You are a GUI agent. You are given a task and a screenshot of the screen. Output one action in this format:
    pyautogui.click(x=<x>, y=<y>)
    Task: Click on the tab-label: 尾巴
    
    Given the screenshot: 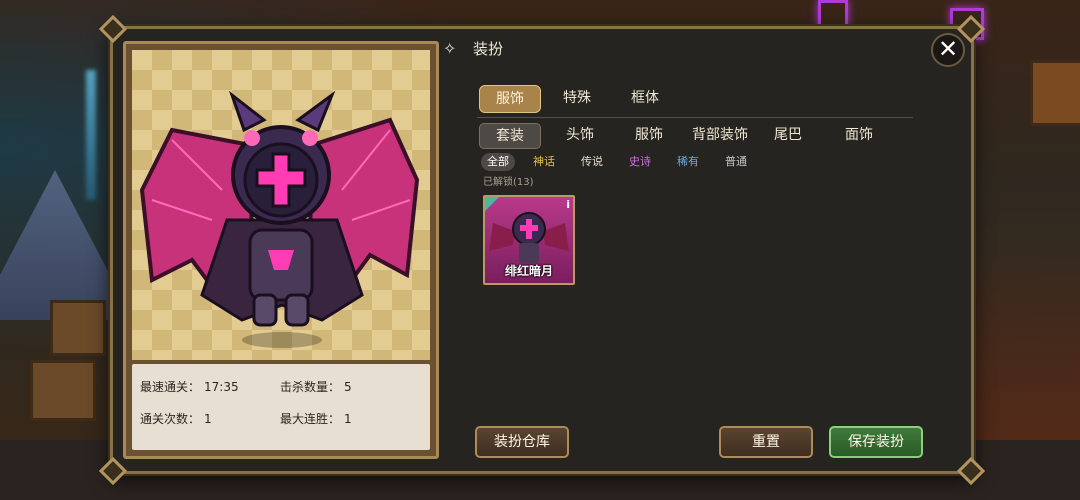 What is the action you would take?
    pyautogui.click(x=788, y=135)
    